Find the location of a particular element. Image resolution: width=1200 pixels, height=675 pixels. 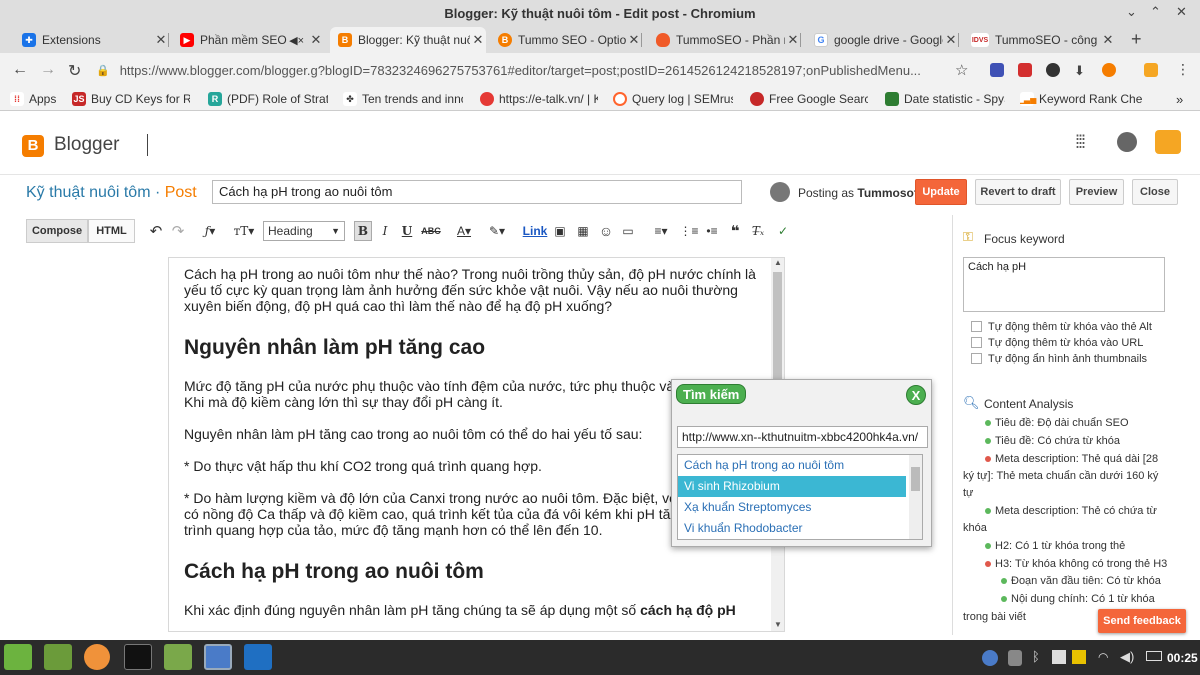

bookmark-pdf: R (PDF) Role of Strateg is located at coordinates (268, 99).